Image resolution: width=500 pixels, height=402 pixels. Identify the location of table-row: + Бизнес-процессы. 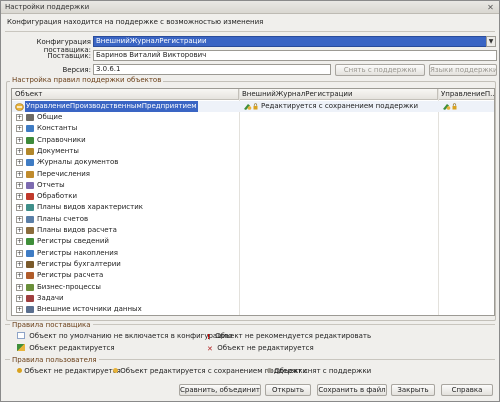
(253, 287).